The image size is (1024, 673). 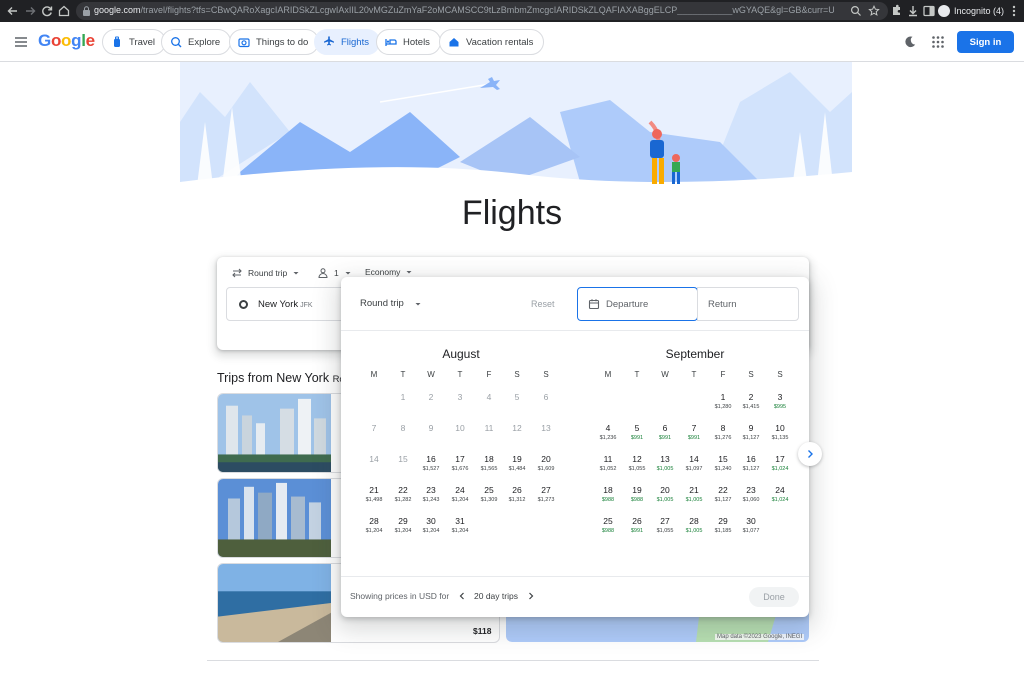 I want to click on day-number: 3, so click(x=780, y=397).